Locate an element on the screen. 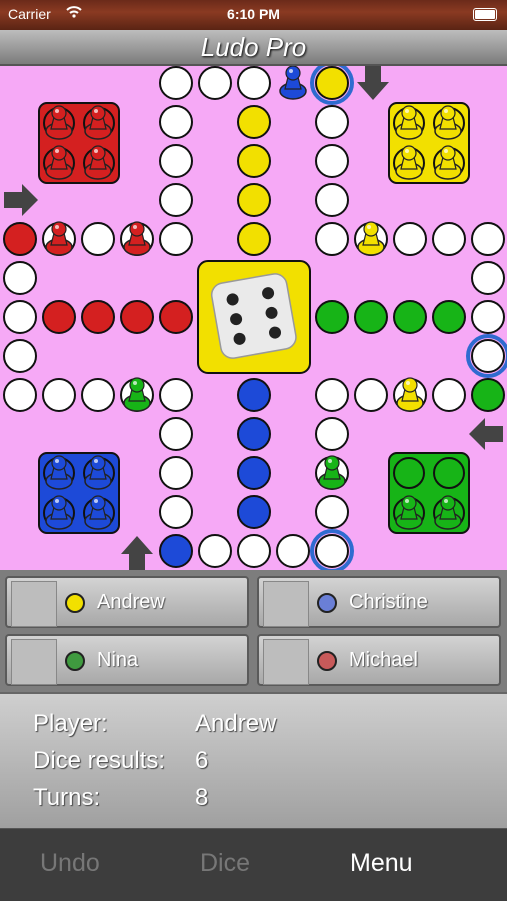 This screenshot has width=507, height=901. status-bar: Carrier 6:10 PM is located at coordinates (253, 15).